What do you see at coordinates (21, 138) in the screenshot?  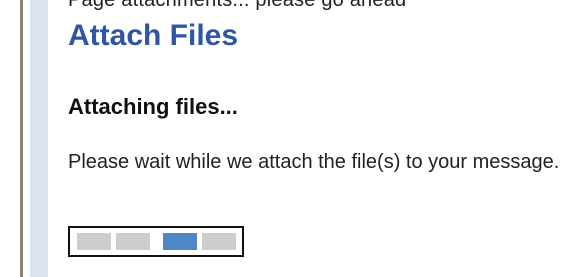 I see `left-divider` at bounding box center [21, 138].